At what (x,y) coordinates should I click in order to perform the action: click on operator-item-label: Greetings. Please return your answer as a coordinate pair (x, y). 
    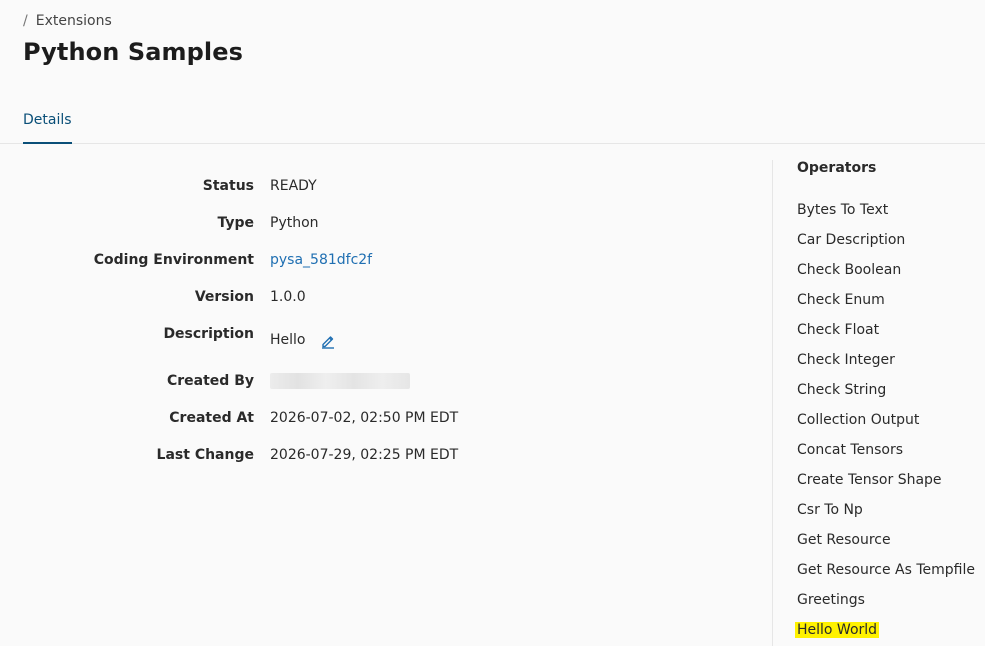
    Looking at the image, I should click on (831, 600).